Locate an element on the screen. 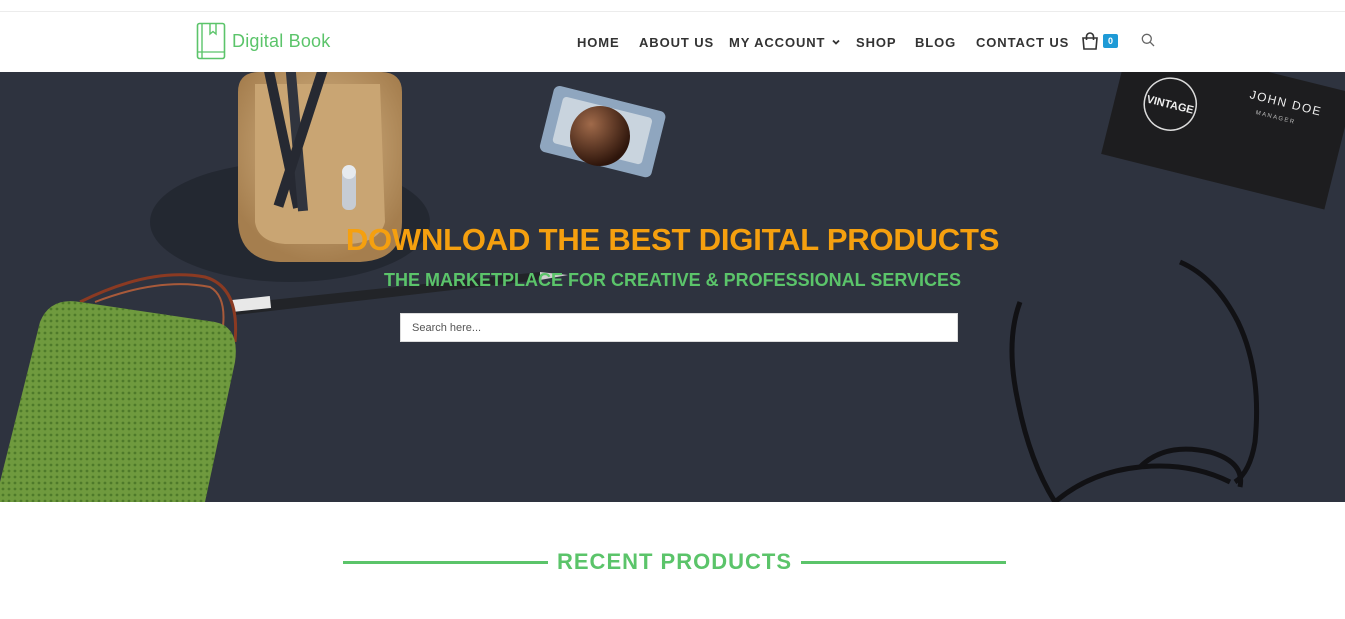  chevron-down-icon is located at coordinates (836, 42).